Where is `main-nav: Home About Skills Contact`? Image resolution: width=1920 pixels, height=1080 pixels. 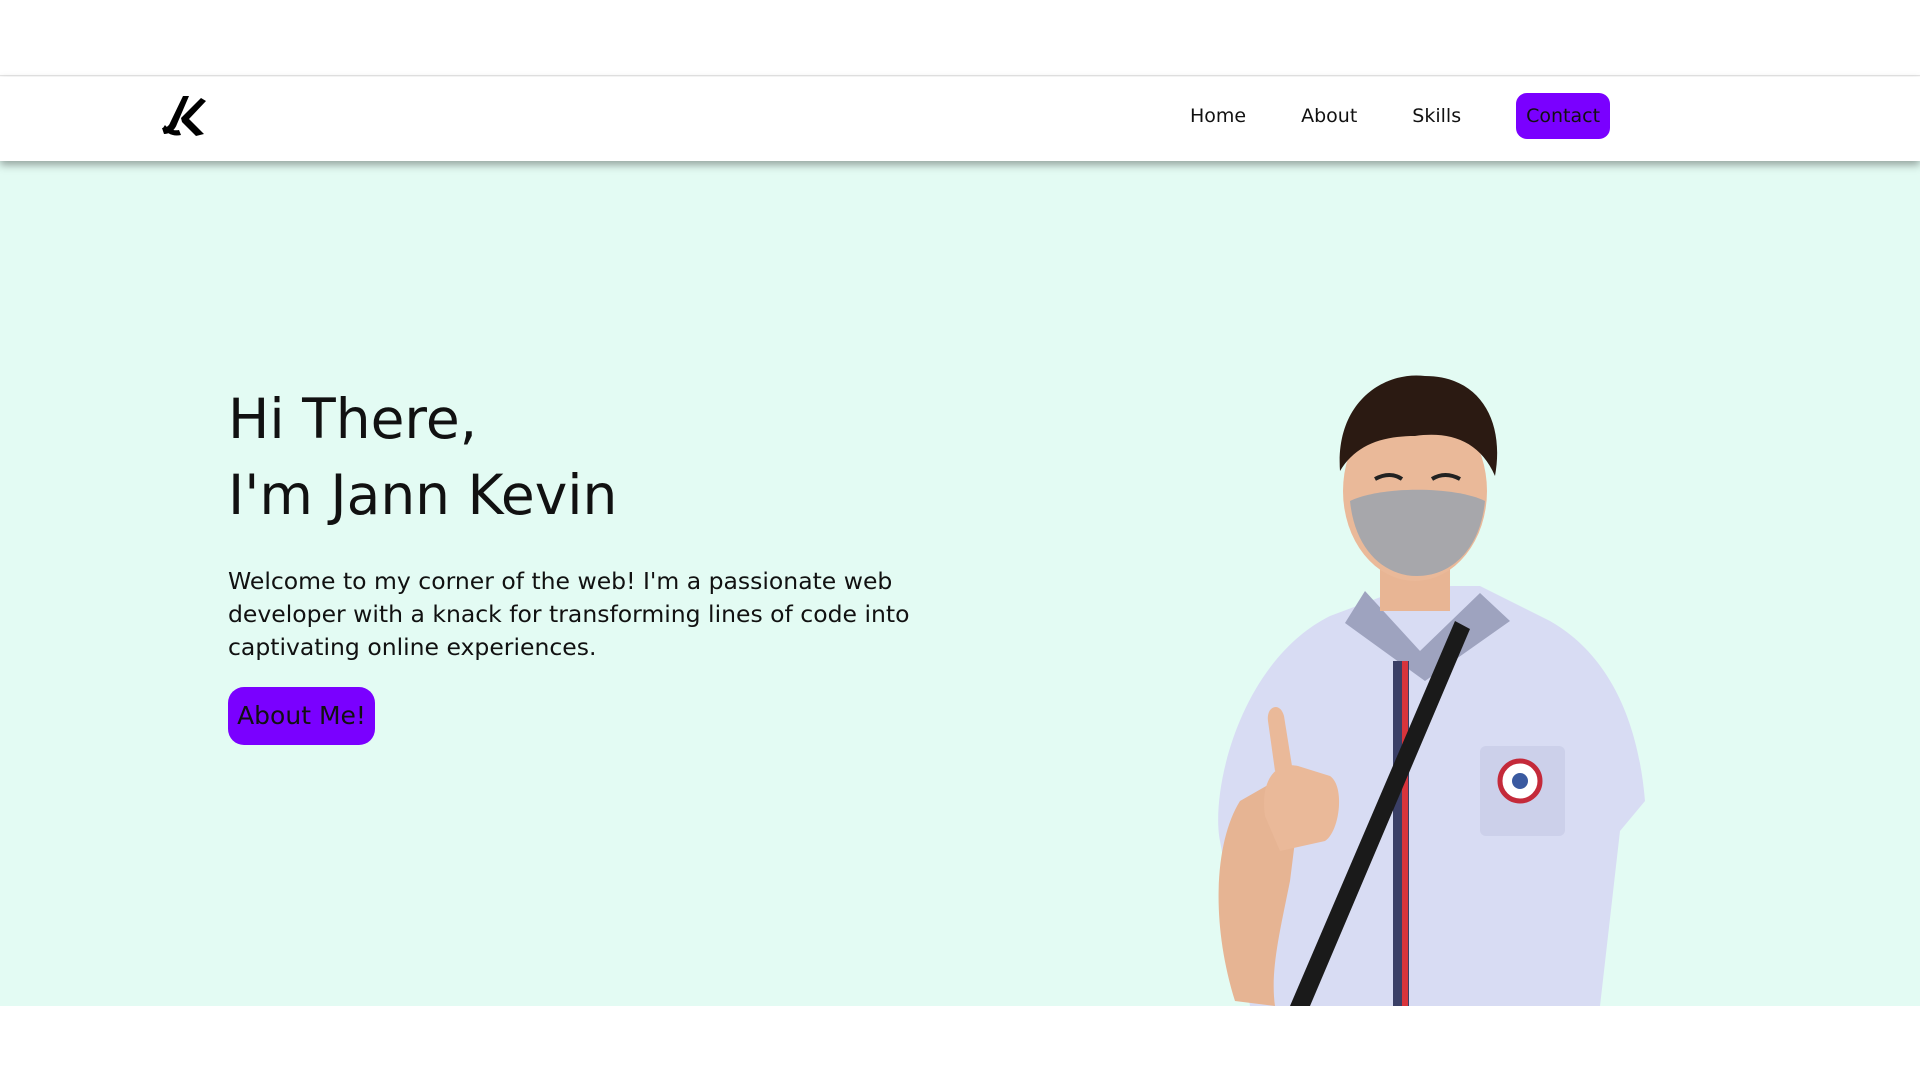
main-nav: Home About Skills Contact is located at coordinates (1400, 116).